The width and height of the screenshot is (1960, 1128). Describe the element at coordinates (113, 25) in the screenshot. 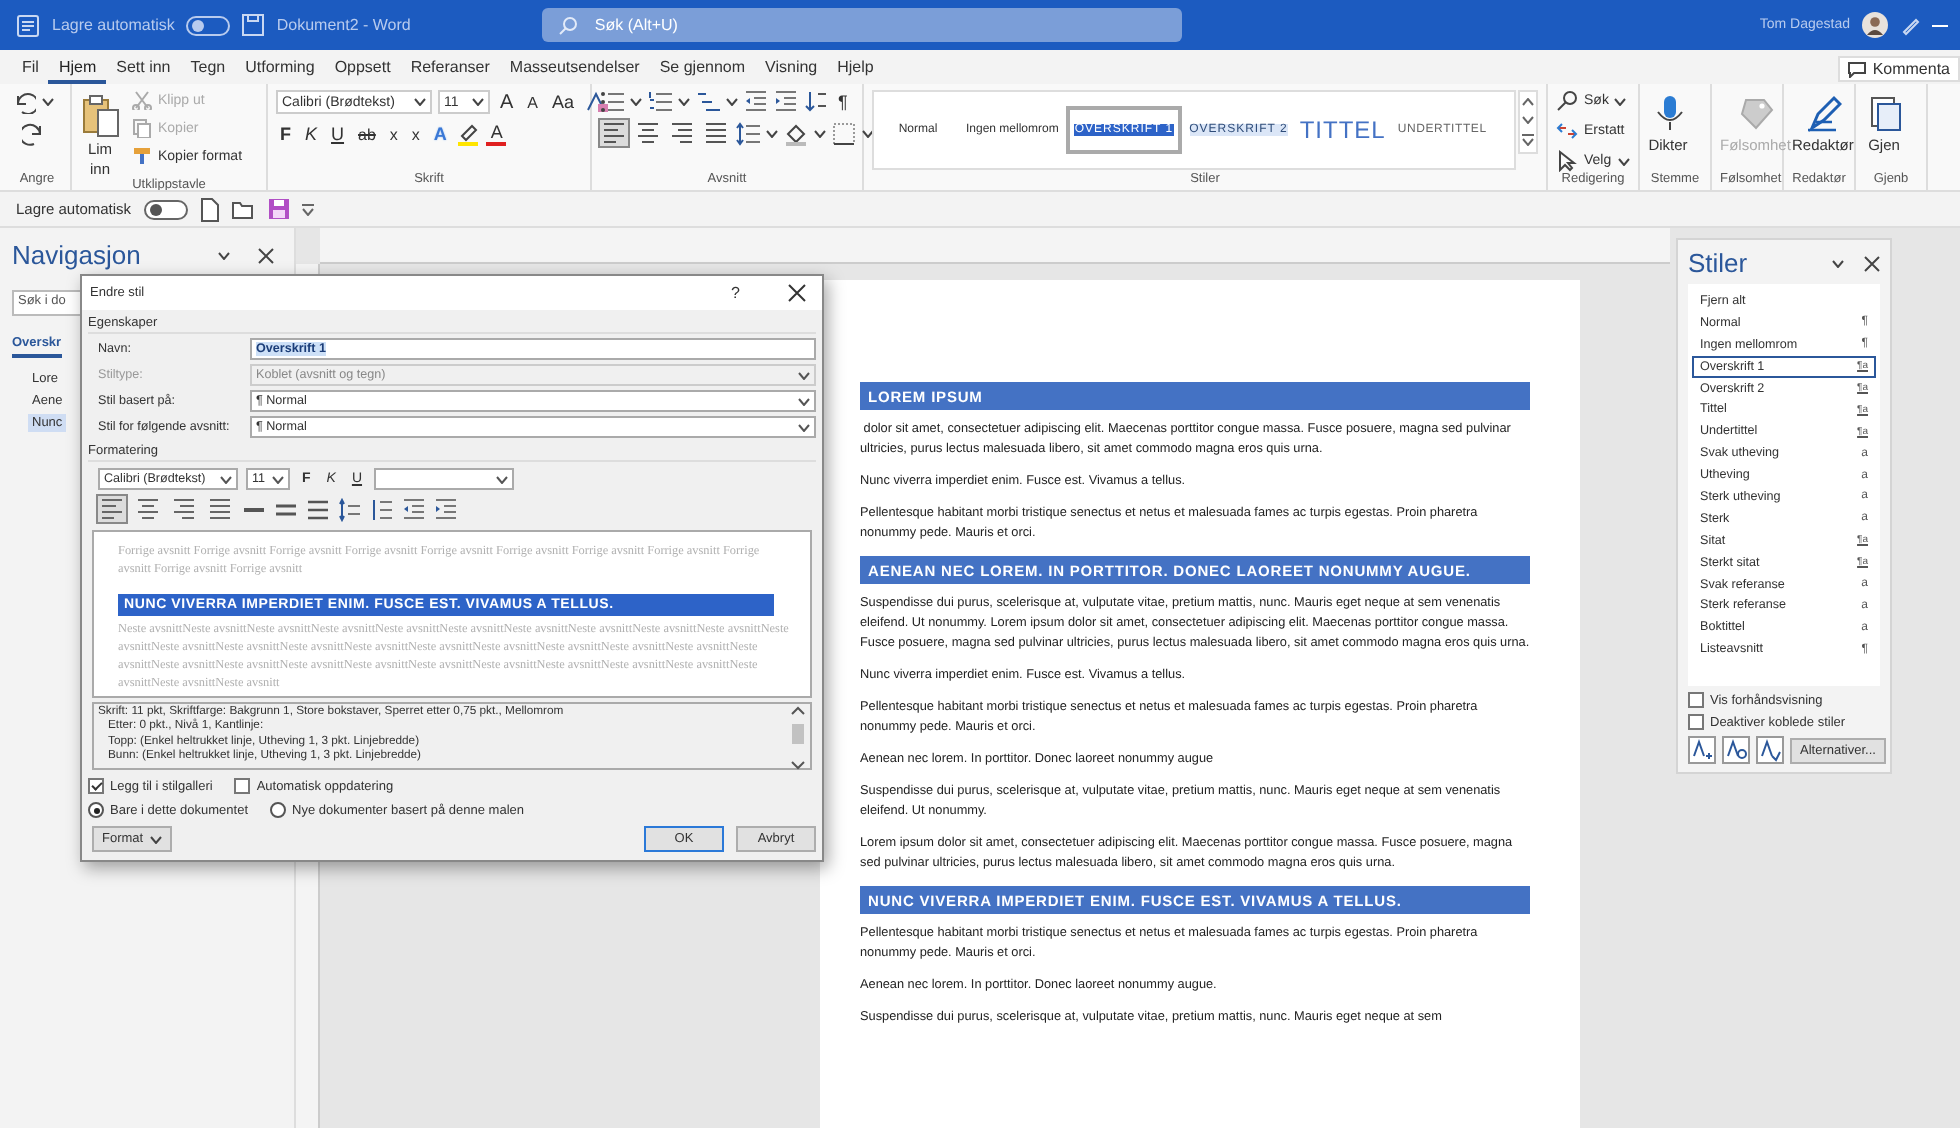

I see `autosave-label: Lagre automatisk` at that location.